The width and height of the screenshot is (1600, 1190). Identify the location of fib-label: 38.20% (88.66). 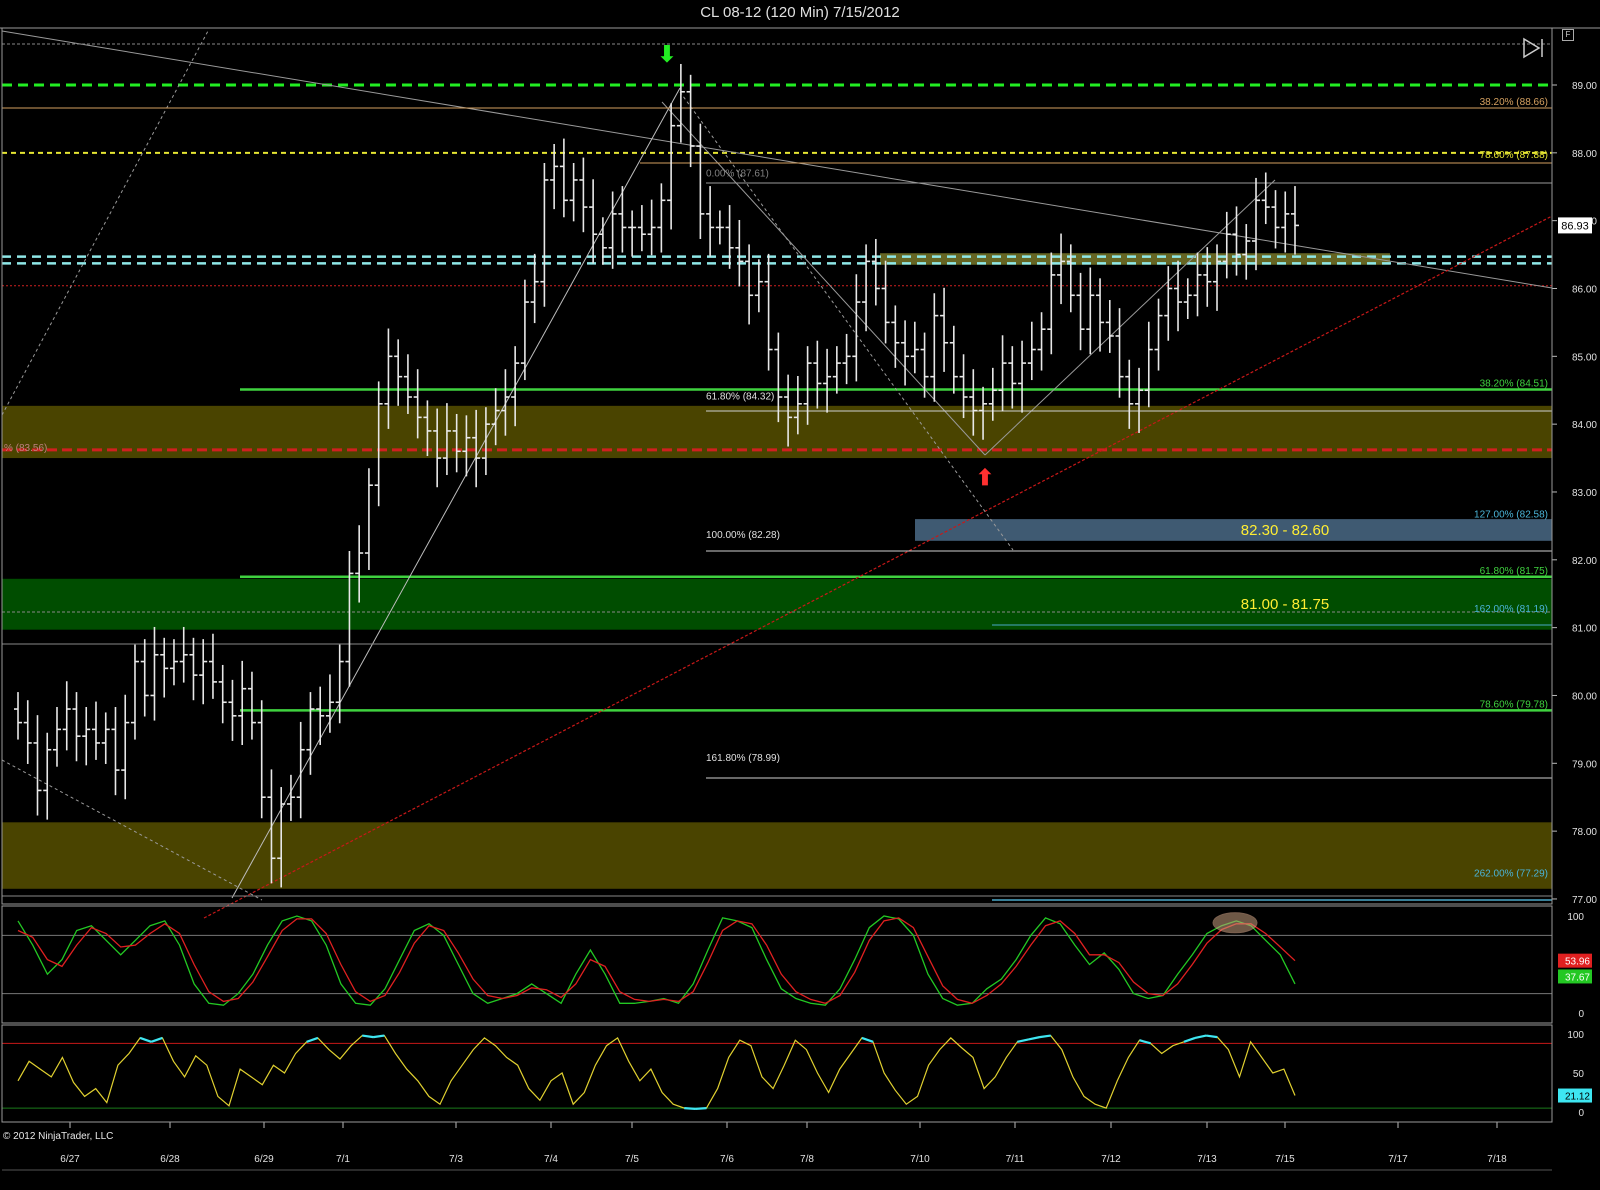
(1514, 102).